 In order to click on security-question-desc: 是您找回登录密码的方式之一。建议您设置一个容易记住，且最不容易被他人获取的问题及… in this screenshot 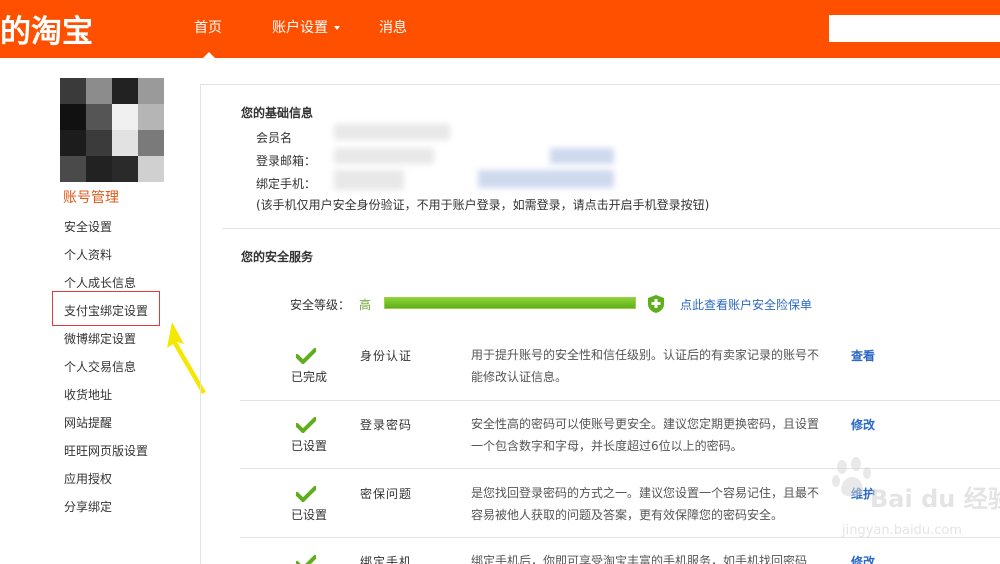, I will do `click(645, 504)`.